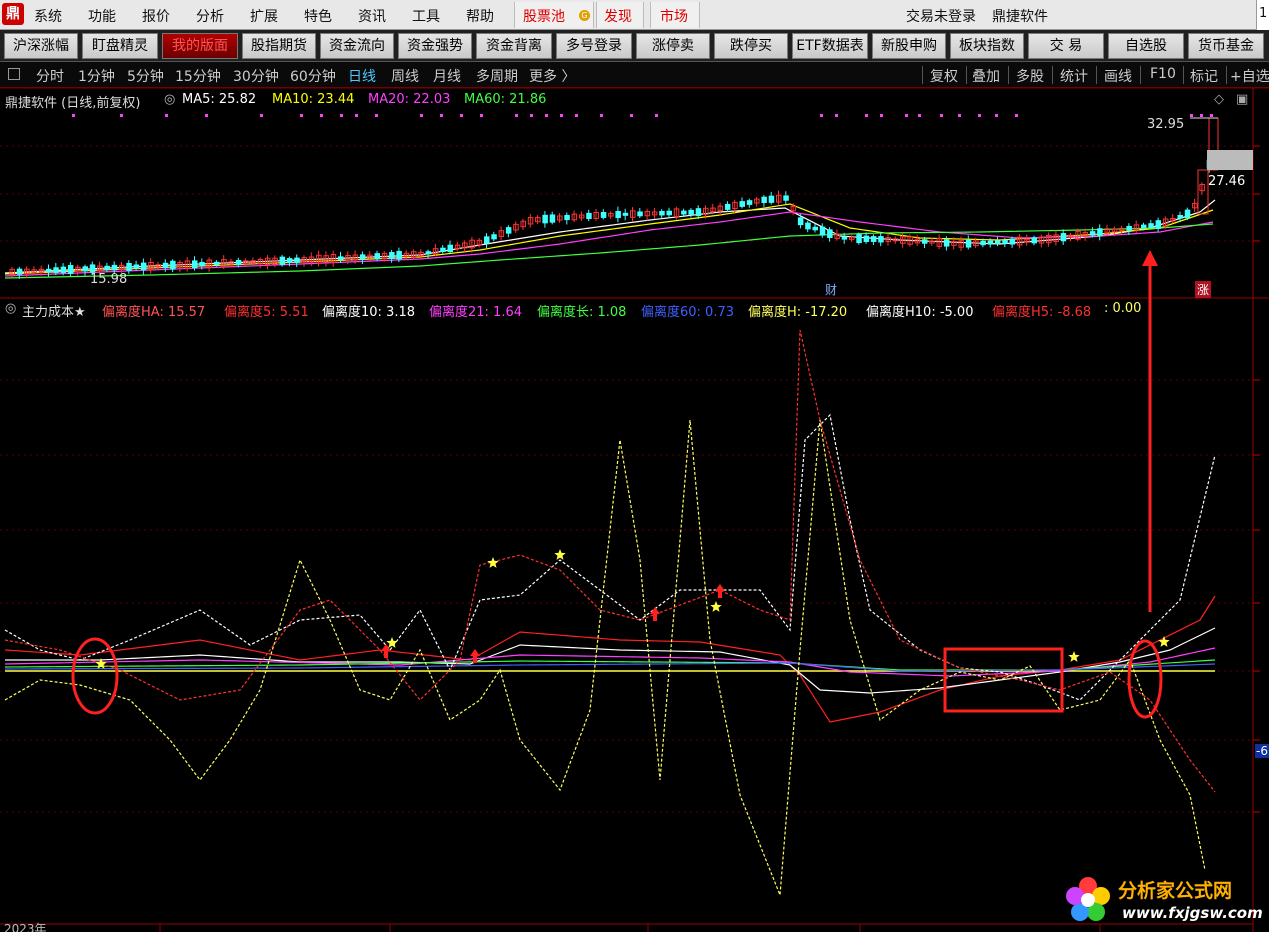 The image size is (1269, 932). I want to click on axis-right-label: -6, so click(1262, 751).